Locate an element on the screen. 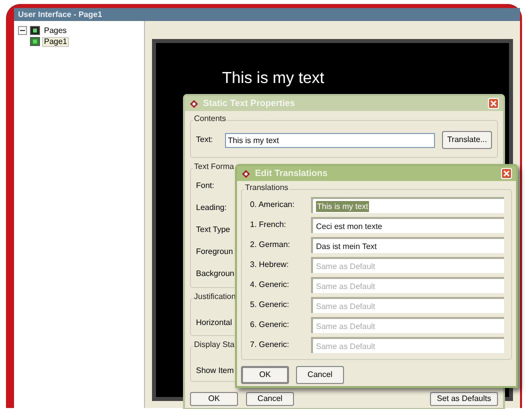 The image size is (526, 409). field-label: 6. Generic: is located at coordinates (270, 325).